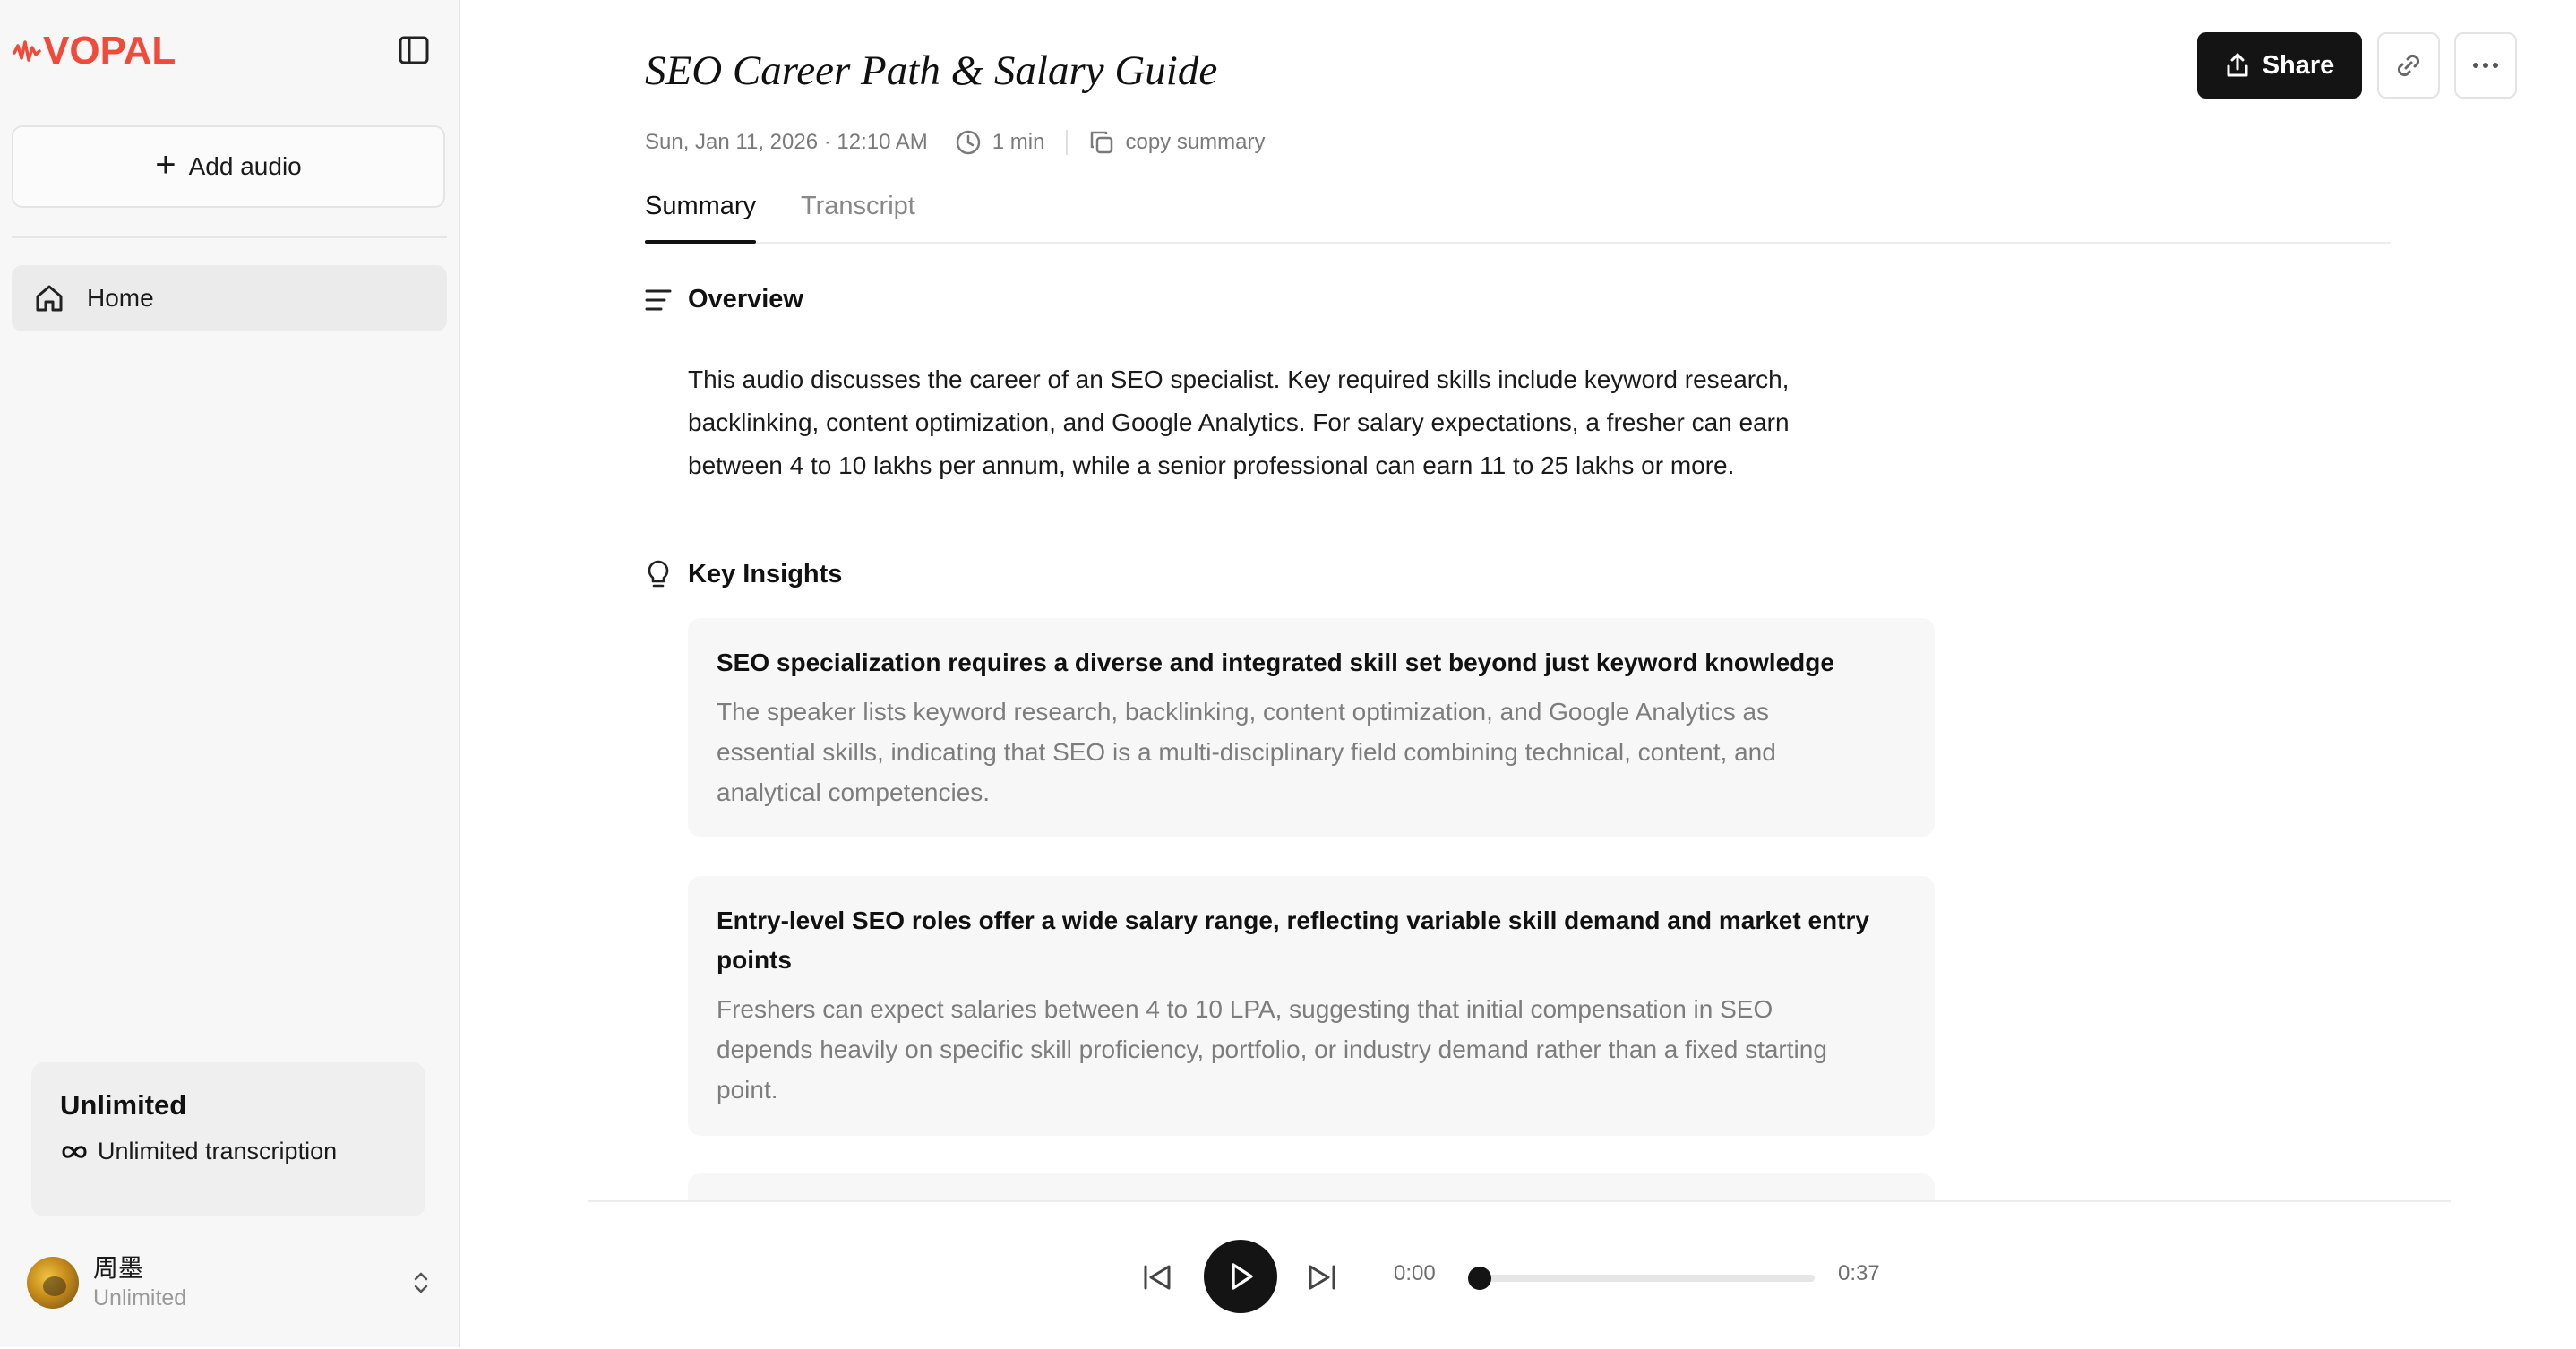 Image resolution: width=2576 pixels, height=1349 pixels. I want to click on copy-summary-button: copy summary, so click(1177, 142).